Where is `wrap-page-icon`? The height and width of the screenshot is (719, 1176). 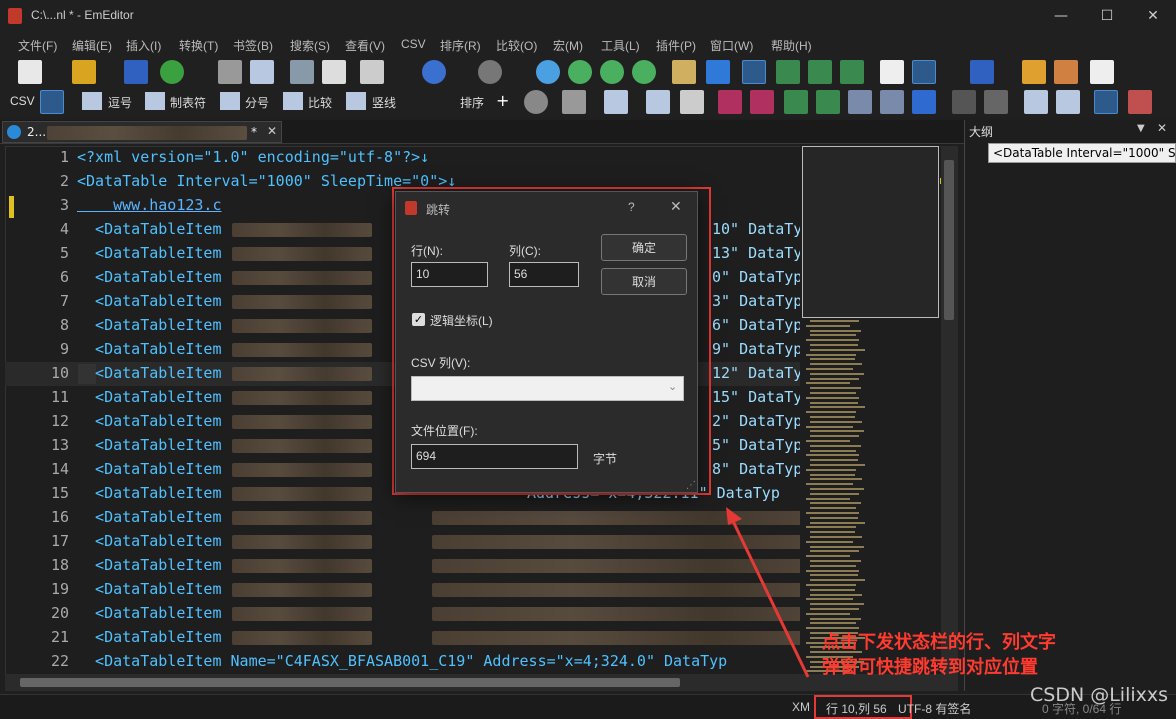 wrap-page-icon is located at coordinates (820, 72).